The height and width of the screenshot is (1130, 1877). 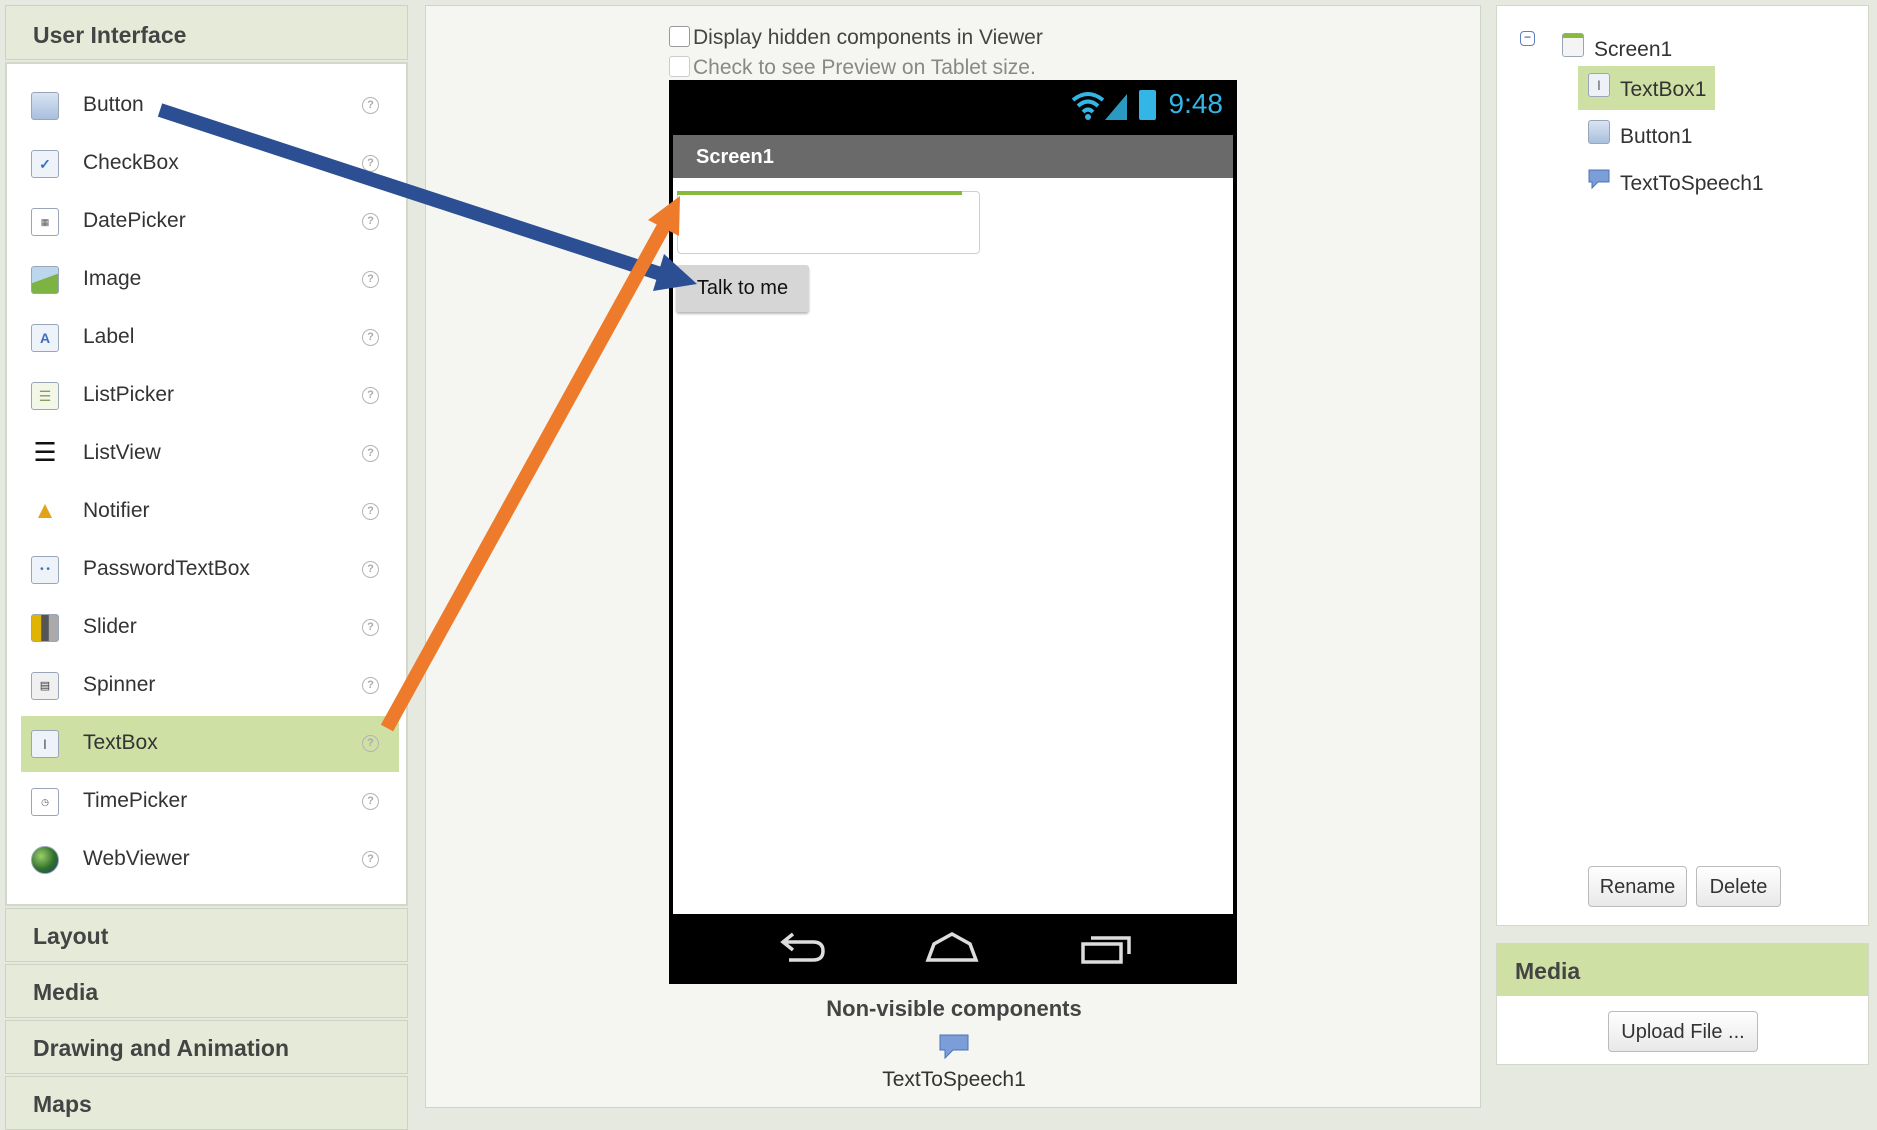 What do you see at coordinates (122, 452) in the screenshot?
I see `palette-item-label: ListView` at bounding box center [122, 452].